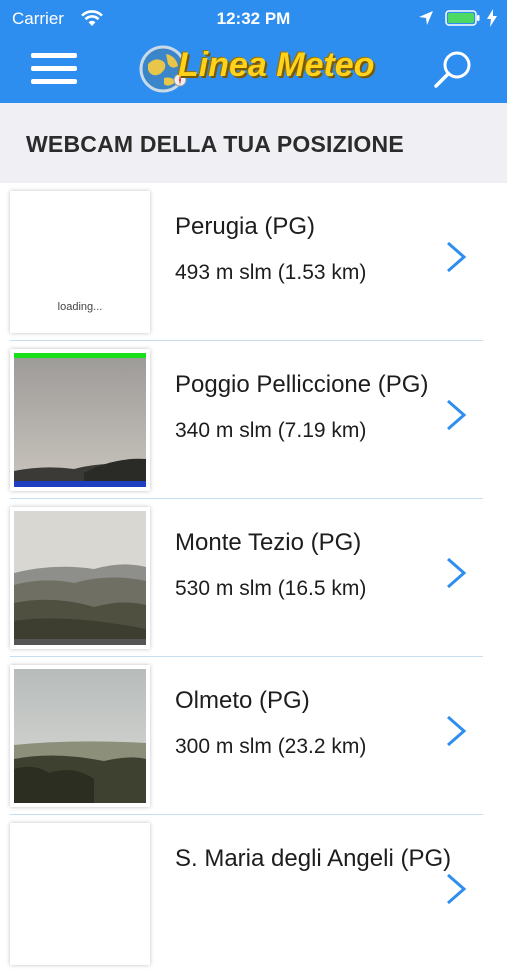 The height and width of the screenshot is (973, 507). I want to click on webcam-distance: 300 m slm (23.2 km), so click(271, 746).